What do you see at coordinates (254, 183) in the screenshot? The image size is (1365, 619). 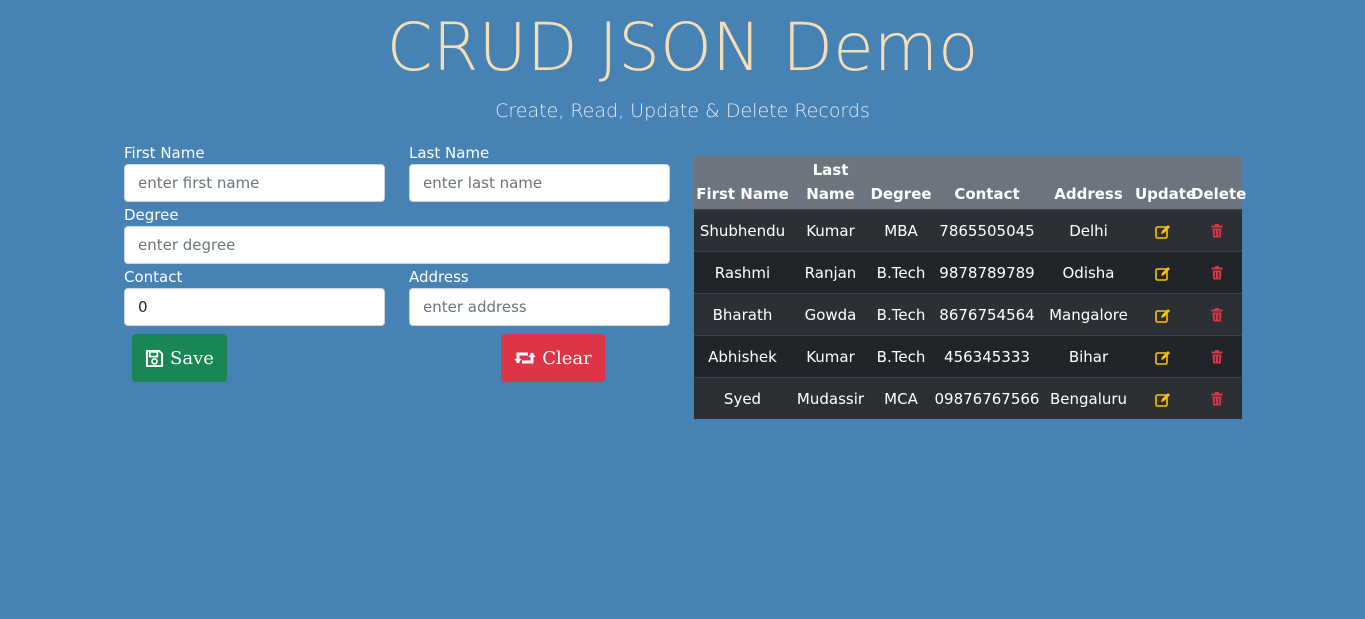 I see `first-name-input` at bounding box center [254, 183].